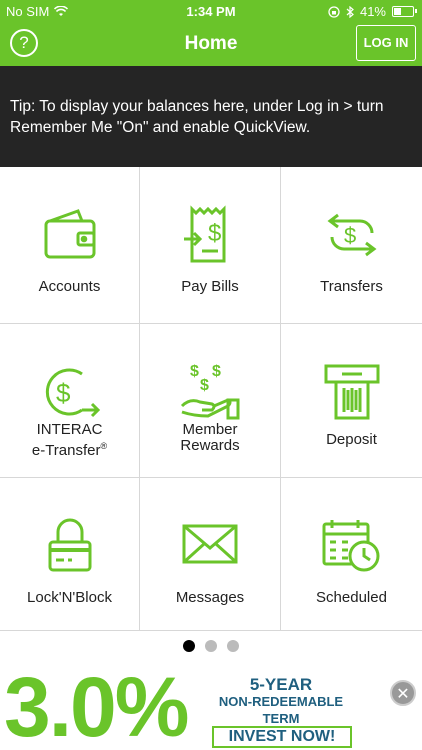 The height and width of the screenshot is (750, 422). What do you see at coordinates (66, 450) in the screenshot?
I see `tile-label-line2: e-Transfer` at bounding box center [66, 450].